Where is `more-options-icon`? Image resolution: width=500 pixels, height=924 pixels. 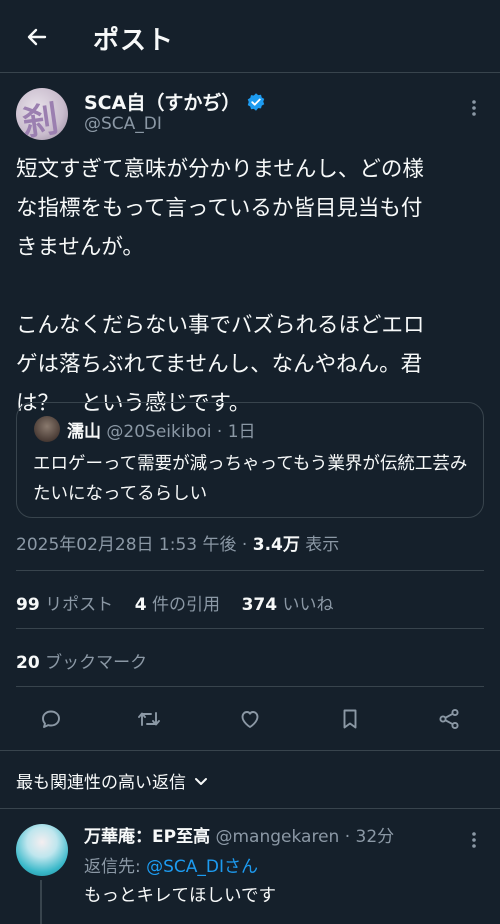
more-options-icon is located at coordinates (474, 108).